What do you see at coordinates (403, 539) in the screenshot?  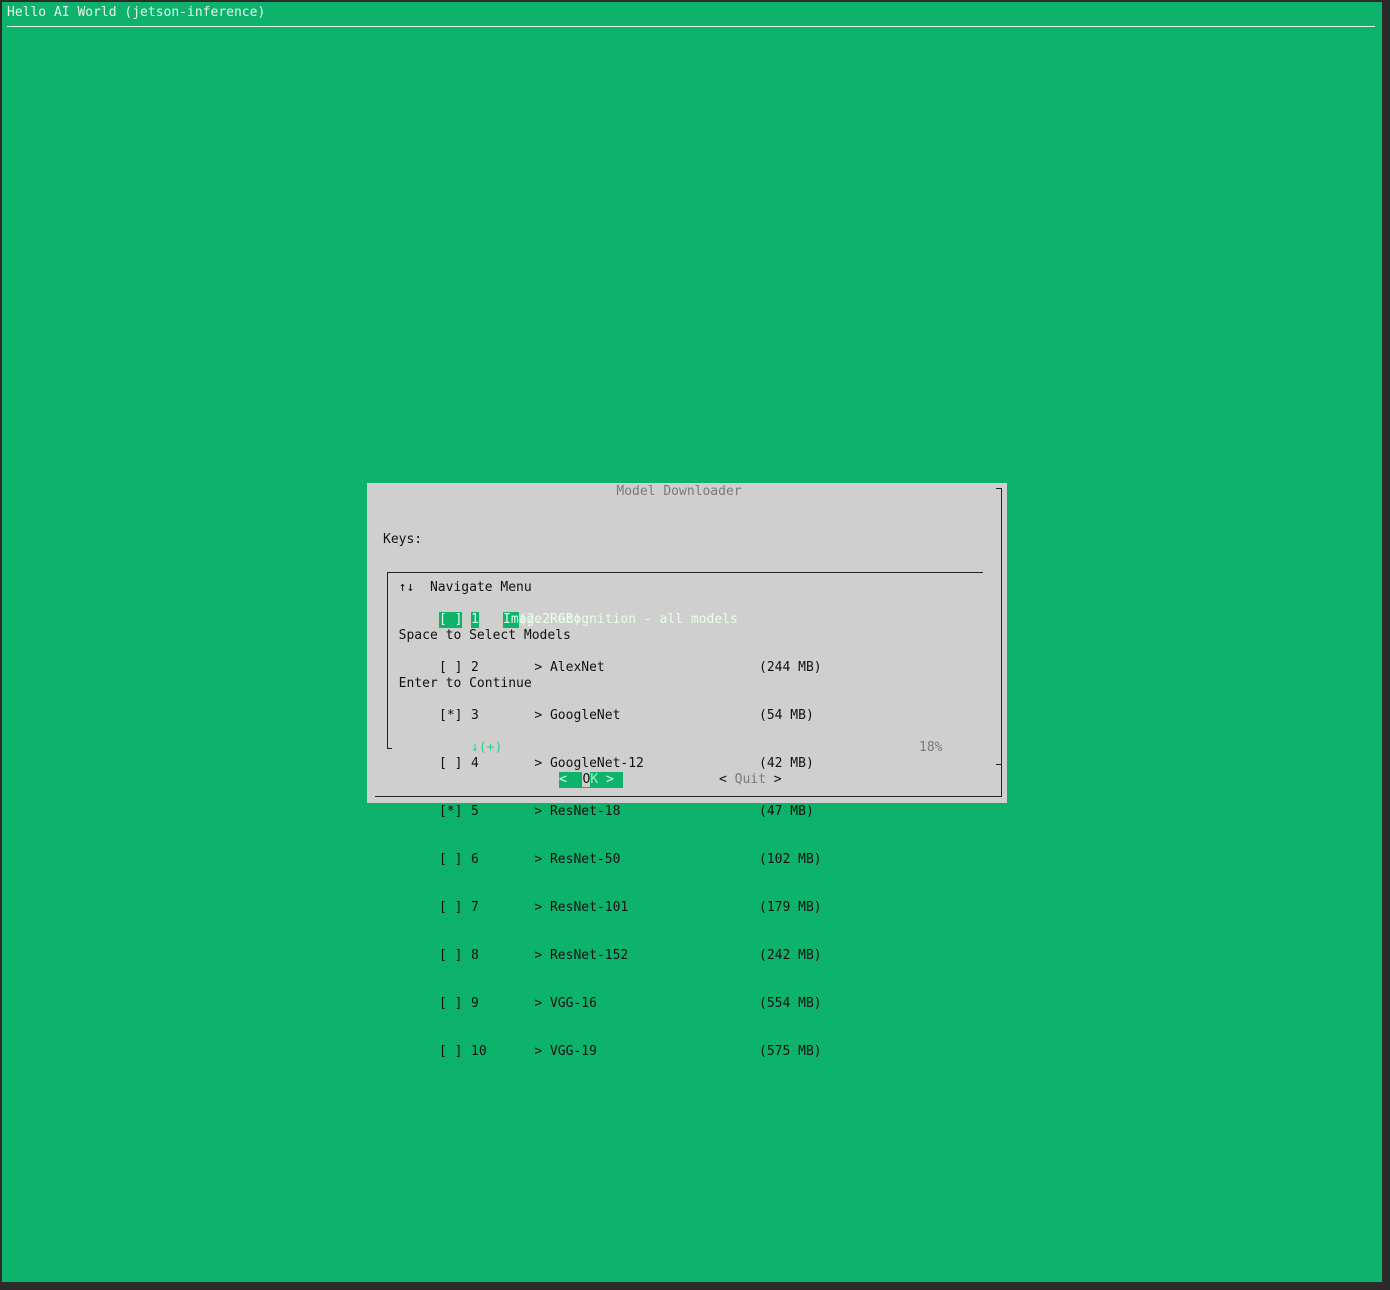 I see `keys-header: Keys:` at bounding box center [403, 539].